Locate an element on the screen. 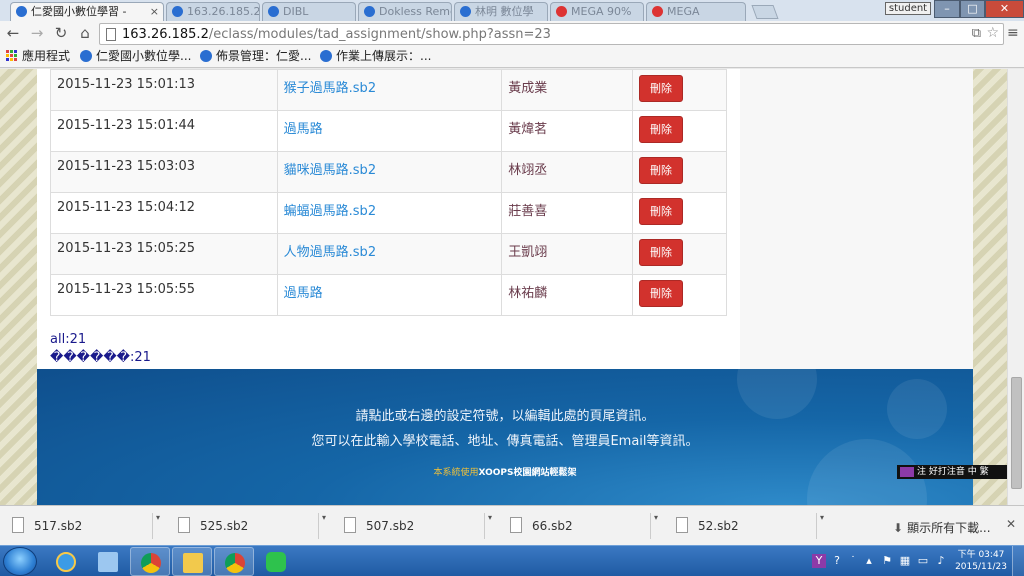  table-row: 2015-11-23 15:01:44 過馬路 黃煒茗 刪除 is located at coordinates (388, 131).